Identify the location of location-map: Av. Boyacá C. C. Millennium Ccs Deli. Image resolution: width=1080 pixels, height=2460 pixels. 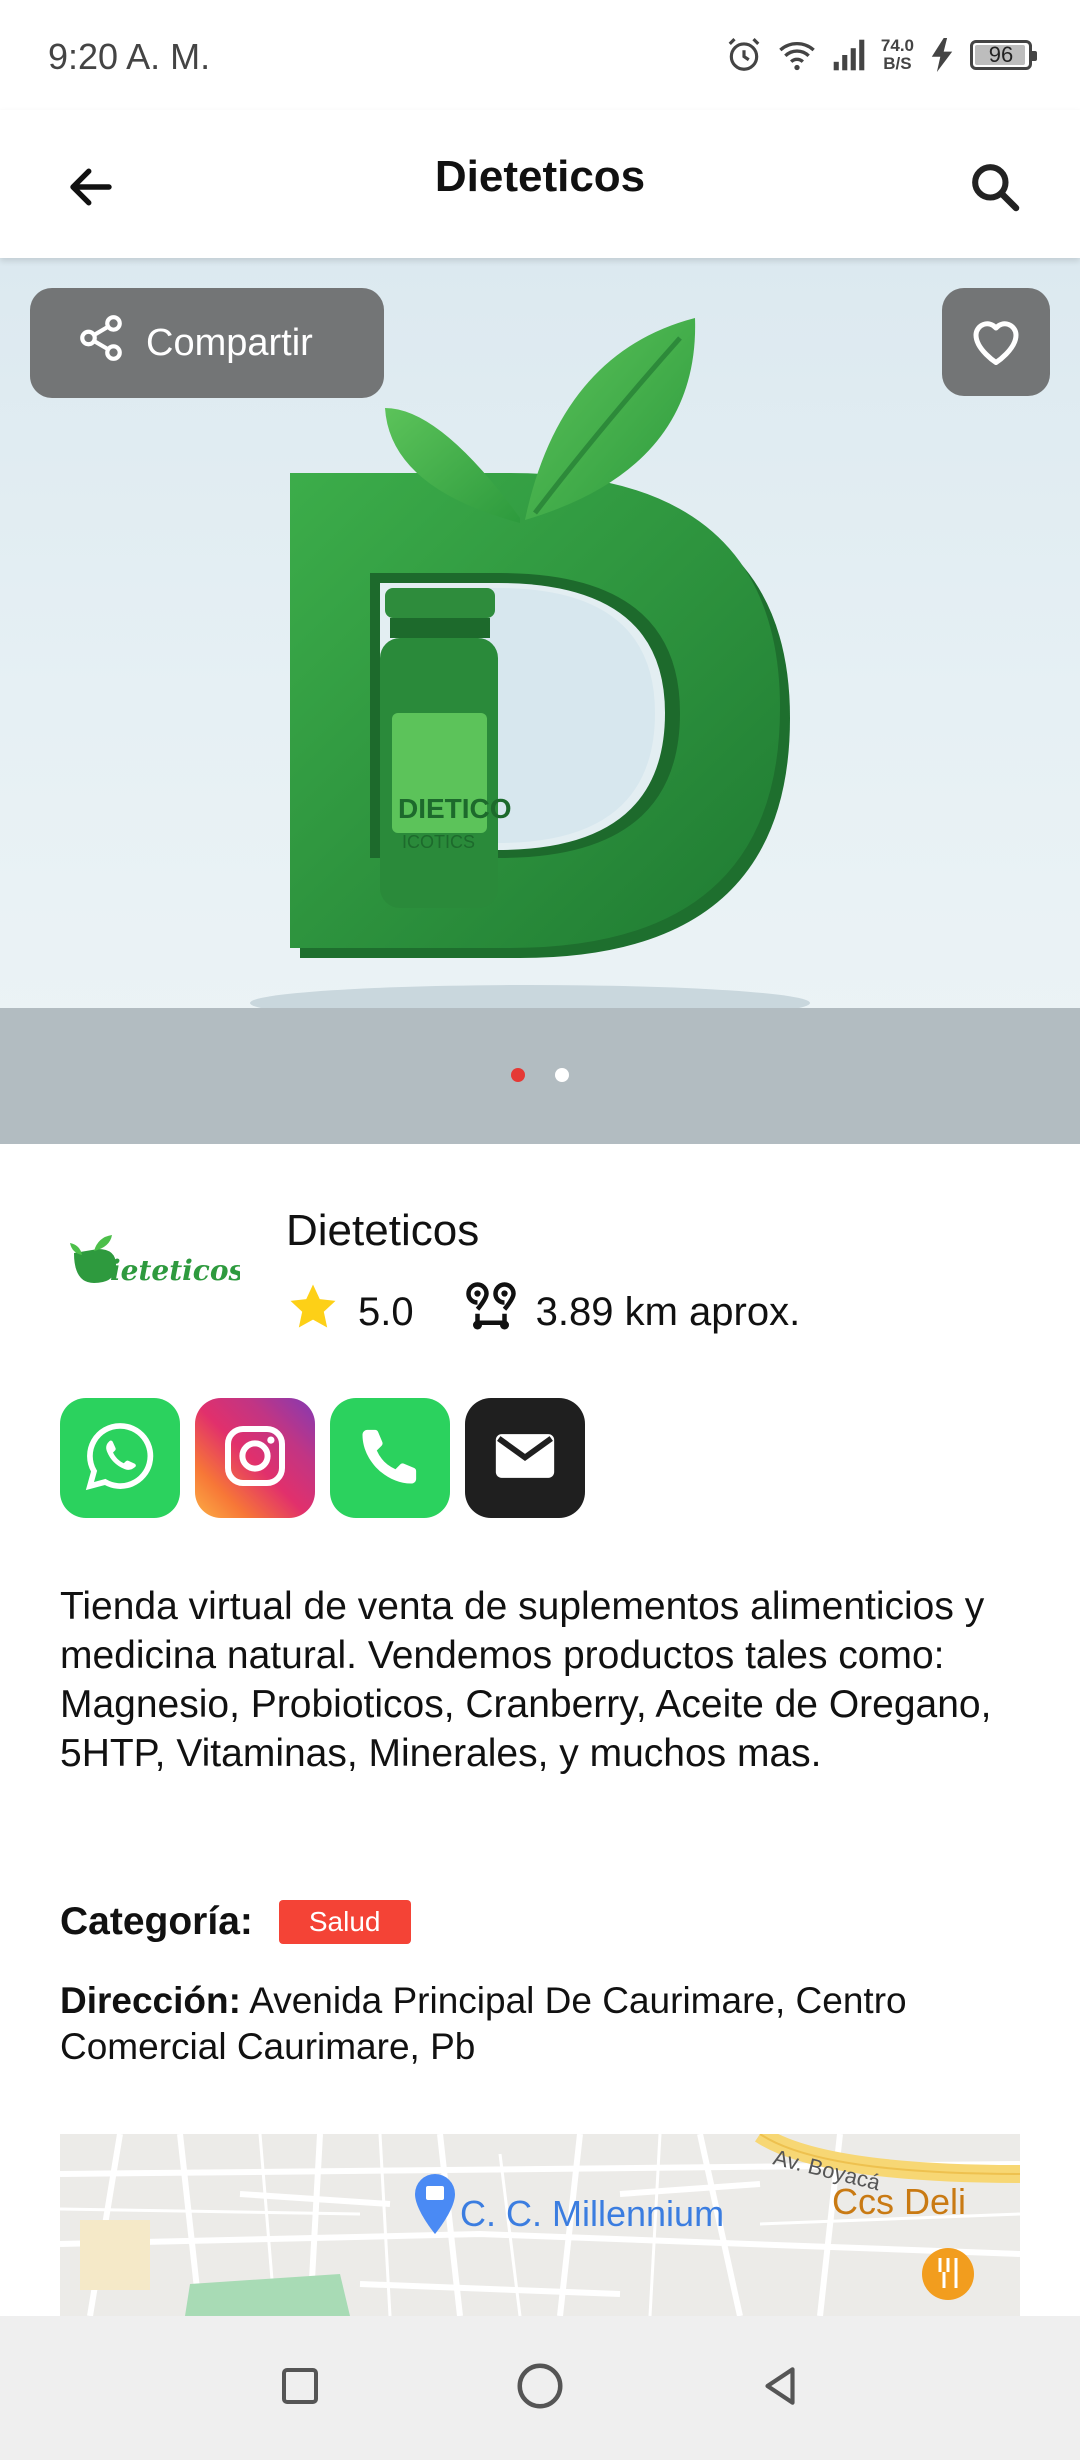
(540, 2225).